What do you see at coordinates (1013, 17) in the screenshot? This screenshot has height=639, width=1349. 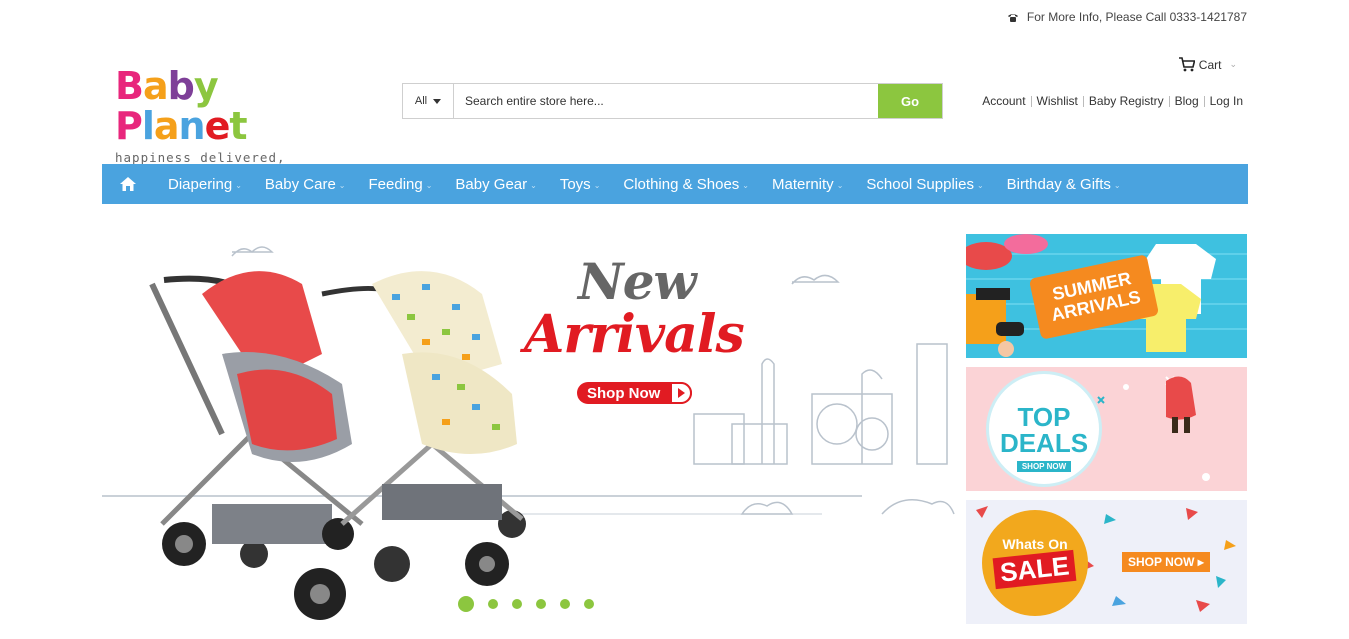 I see `phone-icon` at bounding box center [1013, 17].